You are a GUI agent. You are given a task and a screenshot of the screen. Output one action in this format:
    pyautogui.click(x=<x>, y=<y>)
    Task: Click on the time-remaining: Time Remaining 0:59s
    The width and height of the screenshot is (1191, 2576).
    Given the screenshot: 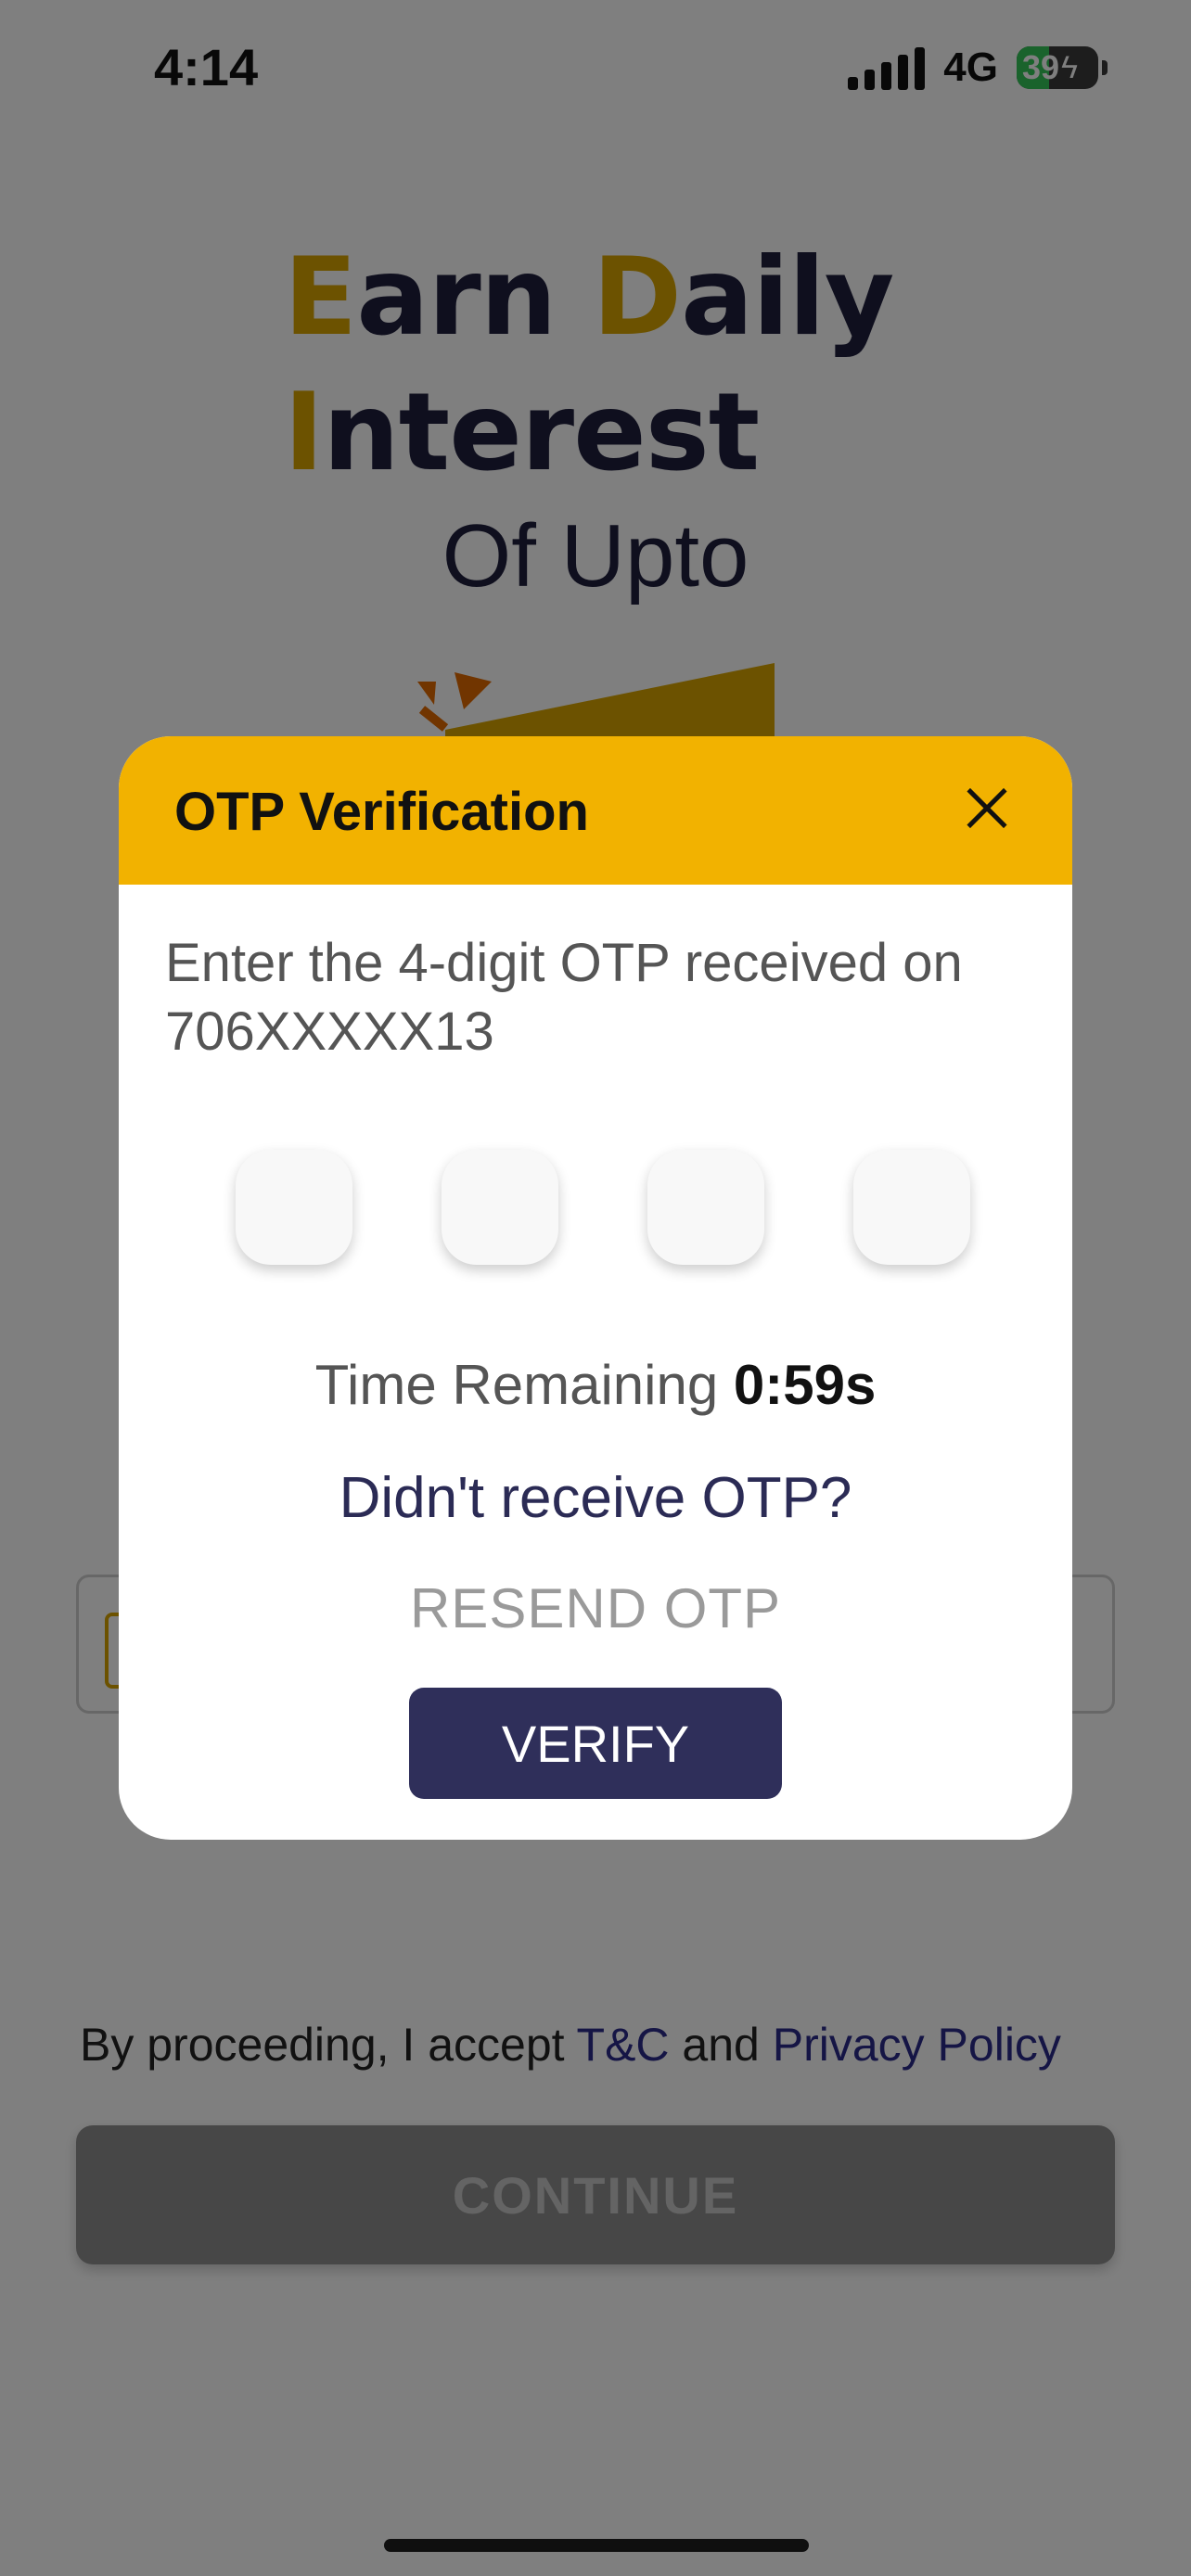 What is the action you would take?
    pyautogui.click(x=595, y=1385)
    